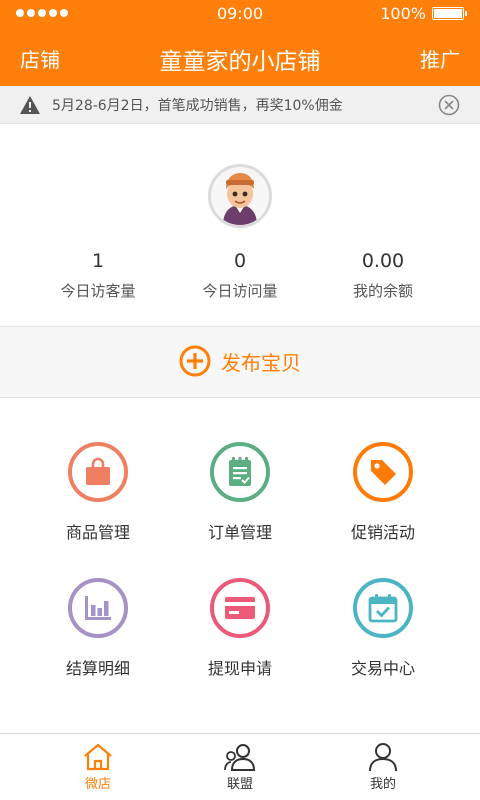 Image resolution: width=480 pixels, height=800 pixels. I want to click on price-tag-icon, so click(383, 472).